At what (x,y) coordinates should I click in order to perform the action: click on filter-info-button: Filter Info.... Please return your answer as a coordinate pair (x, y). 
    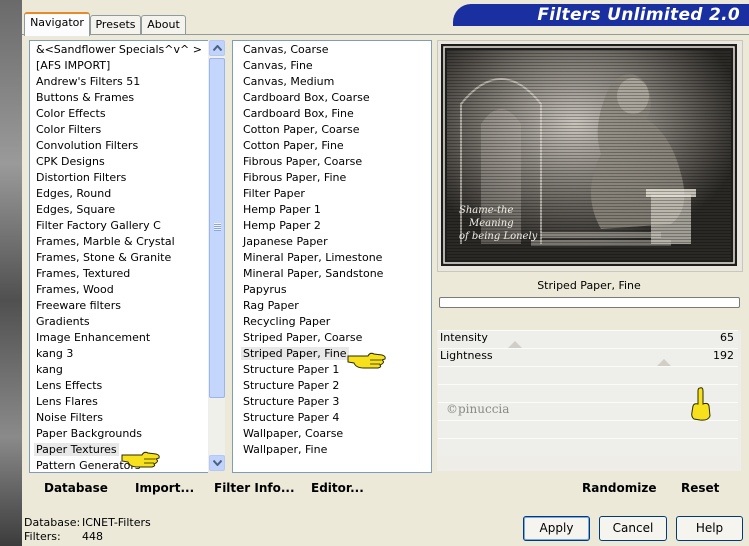
    Looking at the image, I should click on (254, 488).